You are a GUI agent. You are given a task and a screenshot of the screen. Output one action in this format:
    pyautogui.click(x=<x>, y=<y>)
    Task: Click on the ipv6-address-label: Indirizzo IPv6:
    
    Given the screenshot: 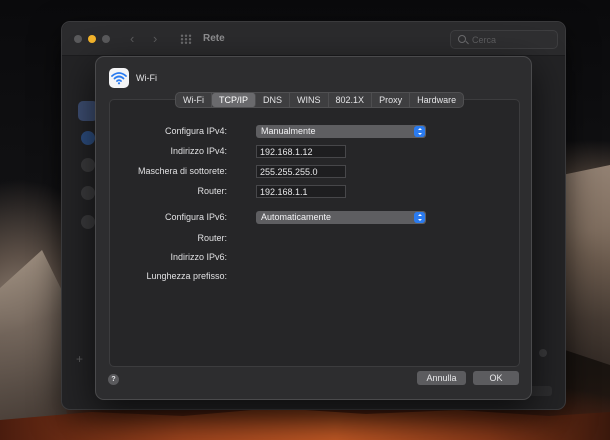 What is the action you would take?
    pyautogui.click(x=198, y=257)
    